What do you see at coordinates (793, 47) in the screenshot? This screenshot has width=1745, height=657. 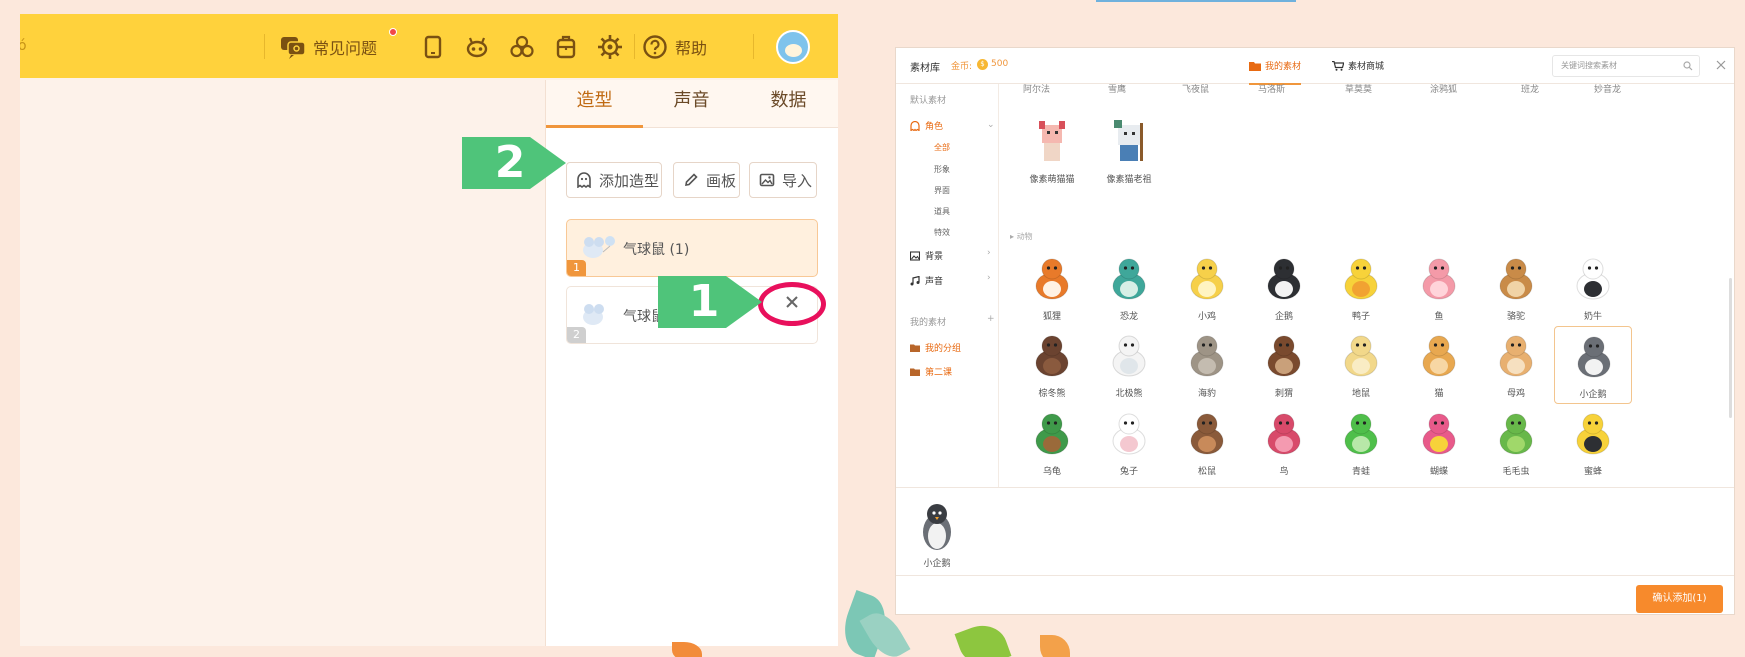 I see `user-avatar` at bounding box center [793, 47].